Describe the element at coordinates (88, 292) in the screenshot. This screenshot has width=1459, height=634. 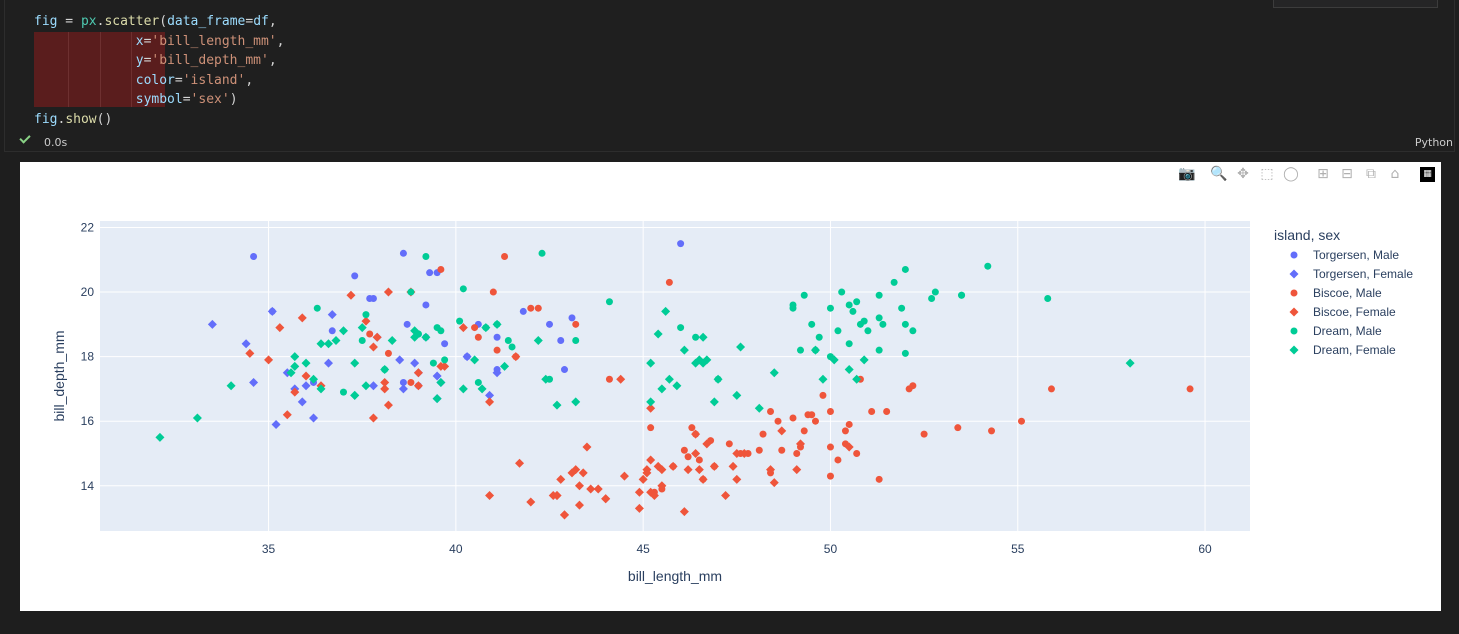
I see `y-tick-label: 20` at that location.